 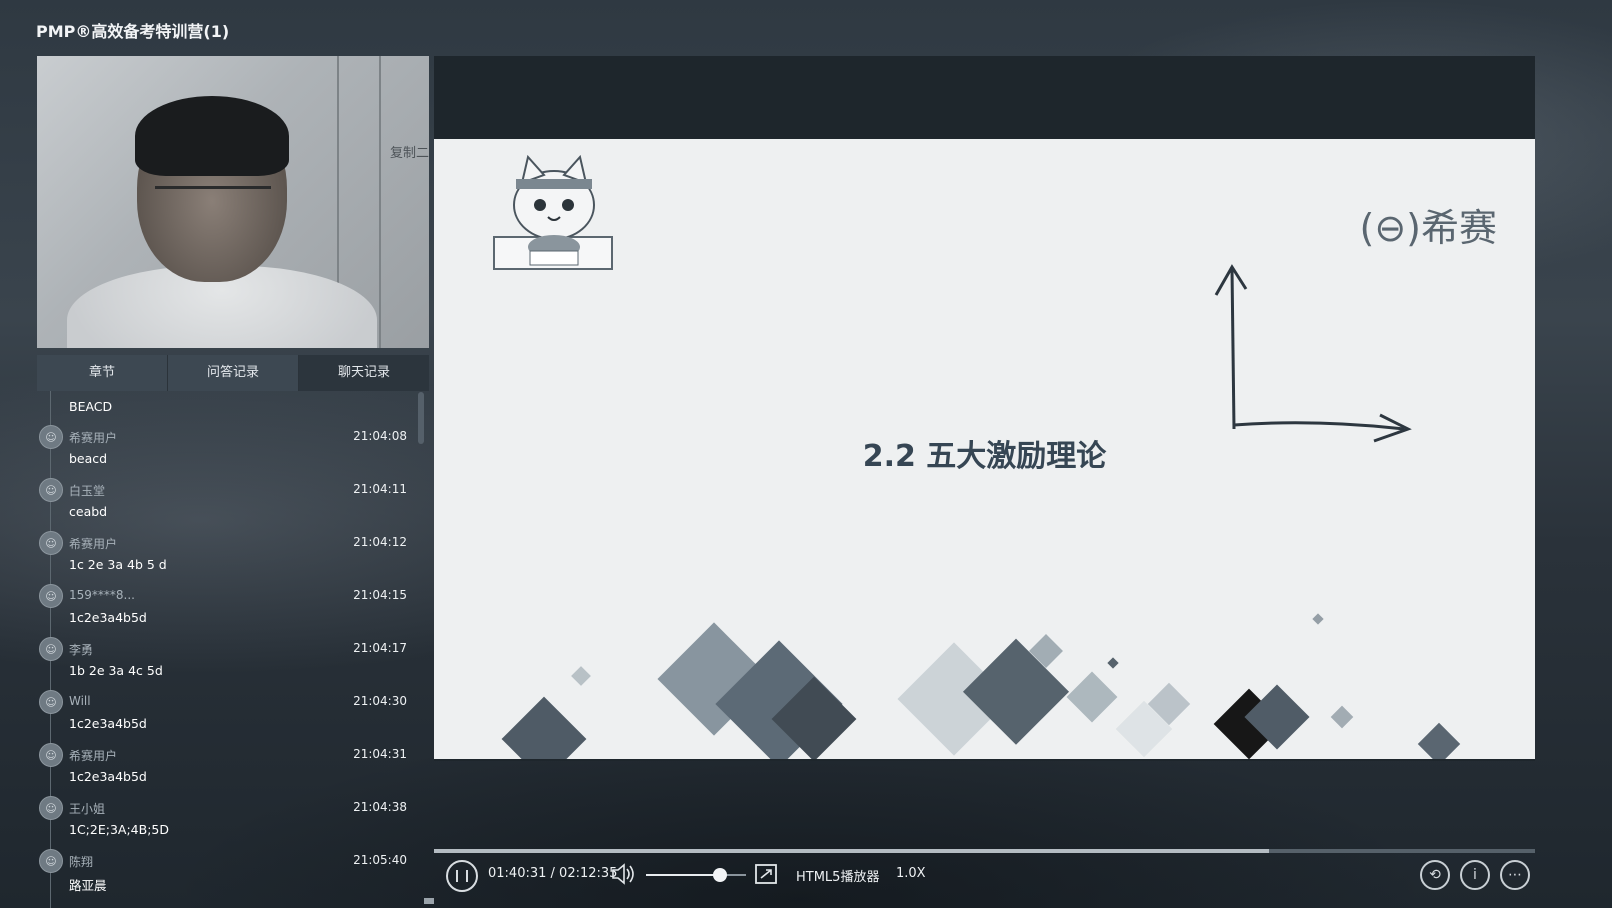 I want to click on page-scroll-indicator, so click(x=429, y=901).